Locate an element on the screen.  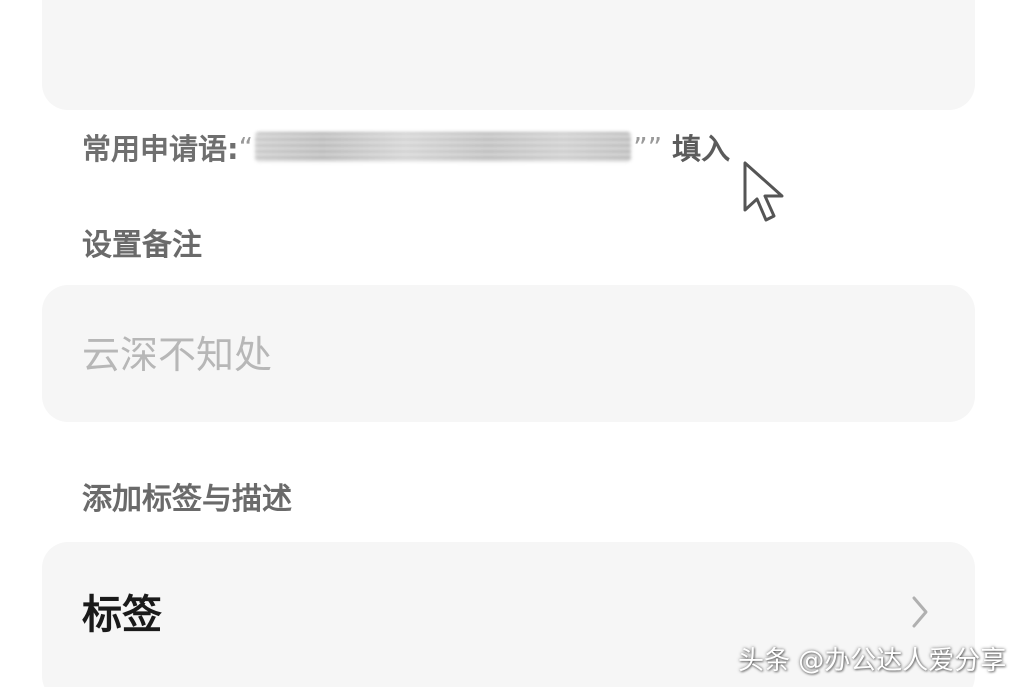
tags-description-section-title: 添加标签与描述 is located at coordinates (187, 499).